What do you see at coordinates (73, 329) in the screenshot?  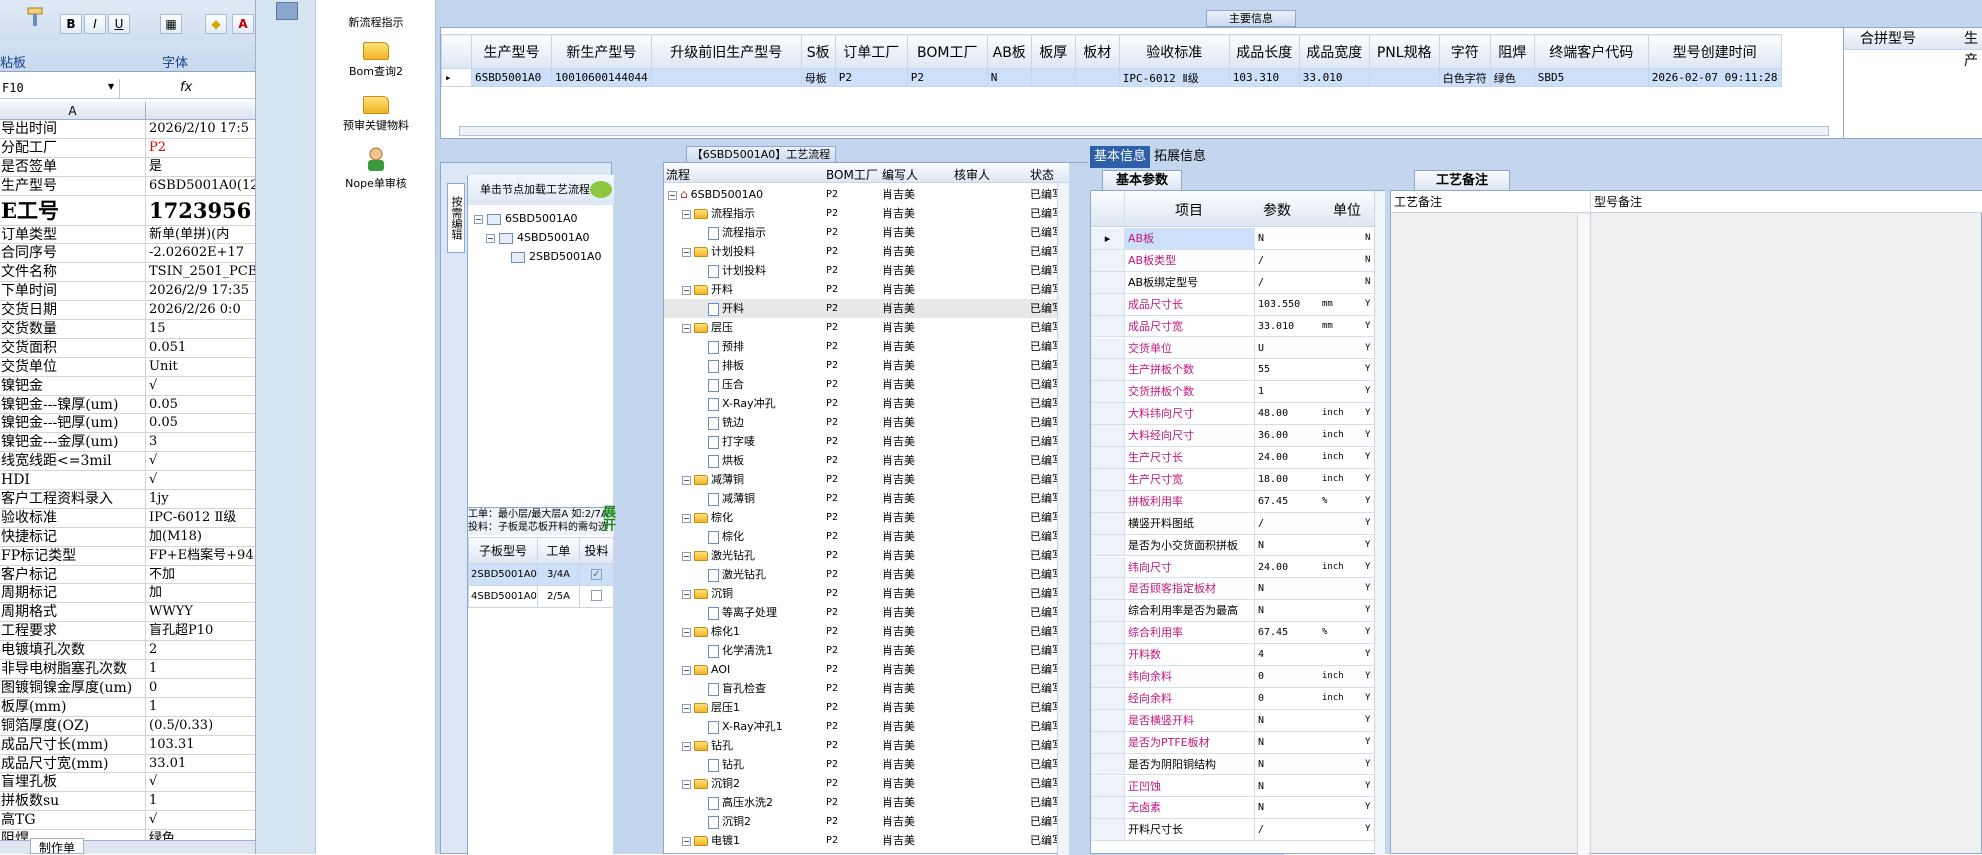 I see `excel-cell-label: 交货数量` at bounding box center [73, 329].